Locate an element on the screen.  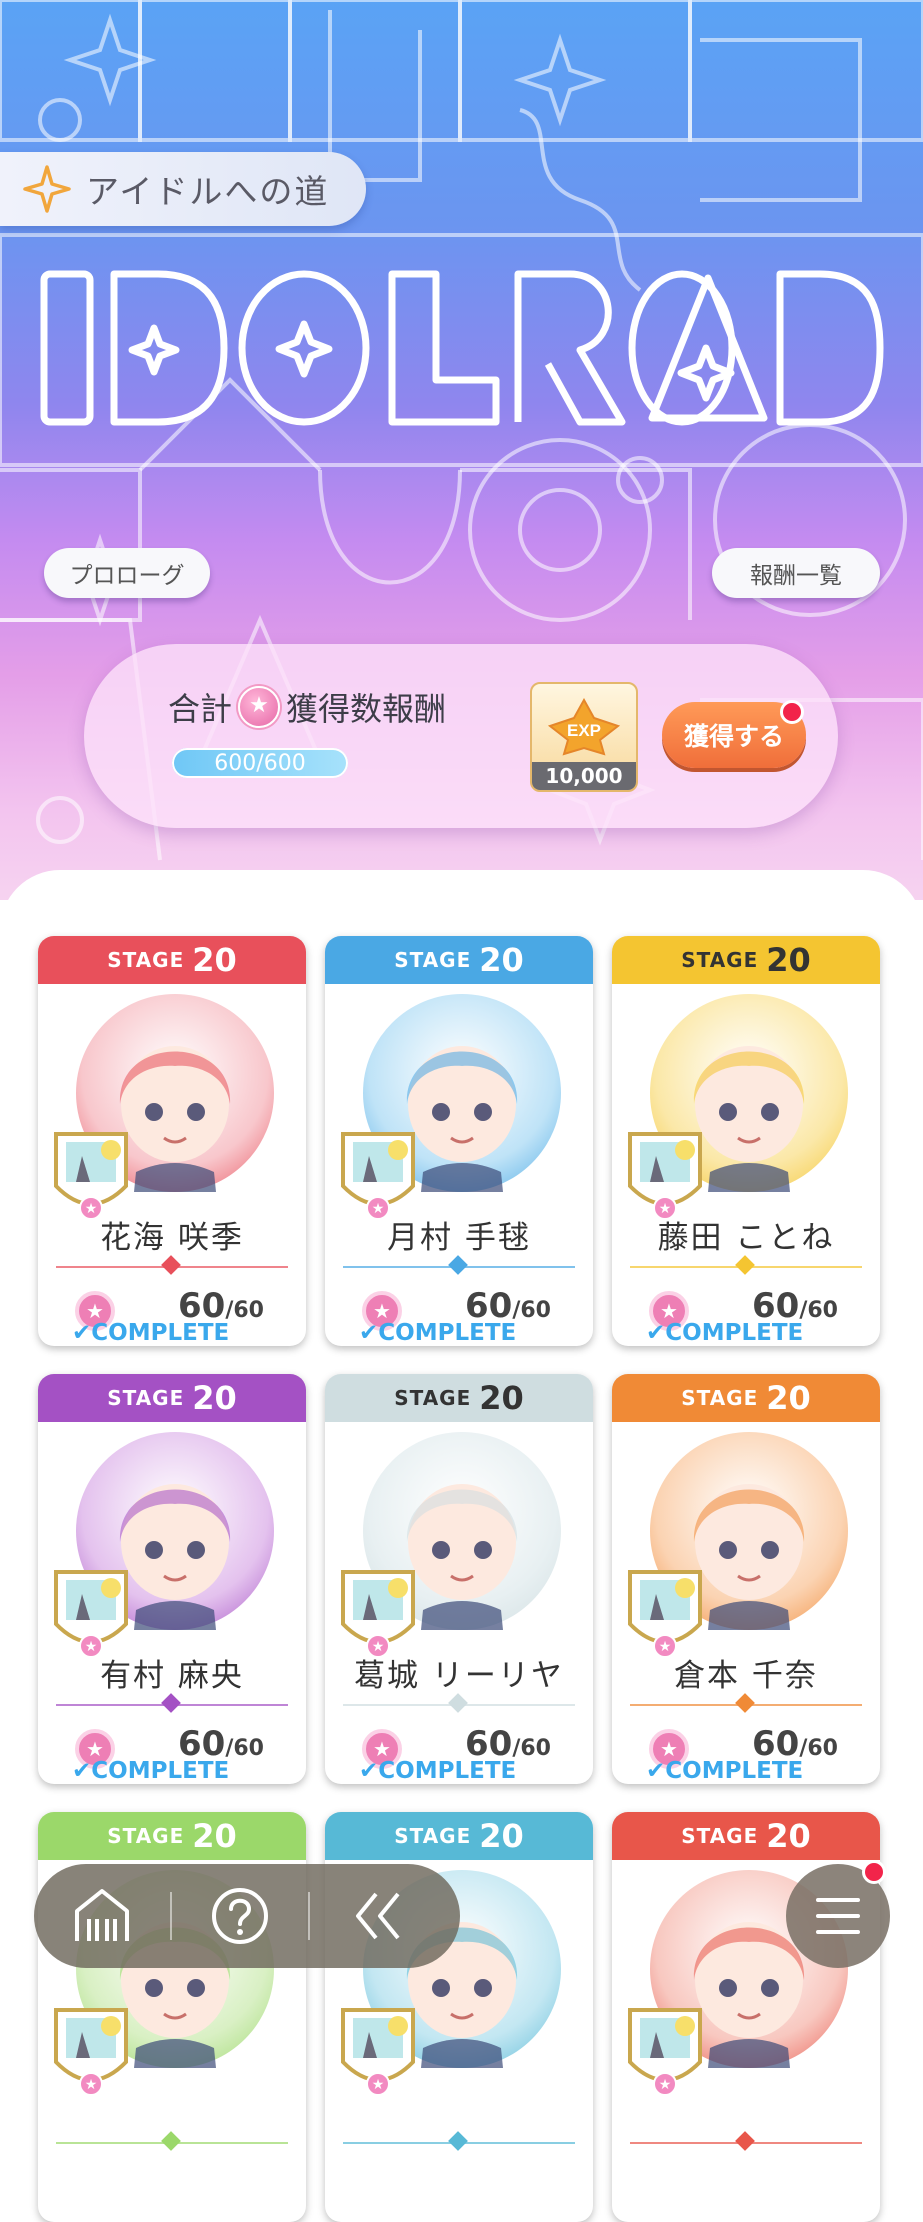
sparkle-icon is located at coordinates (47, 189).